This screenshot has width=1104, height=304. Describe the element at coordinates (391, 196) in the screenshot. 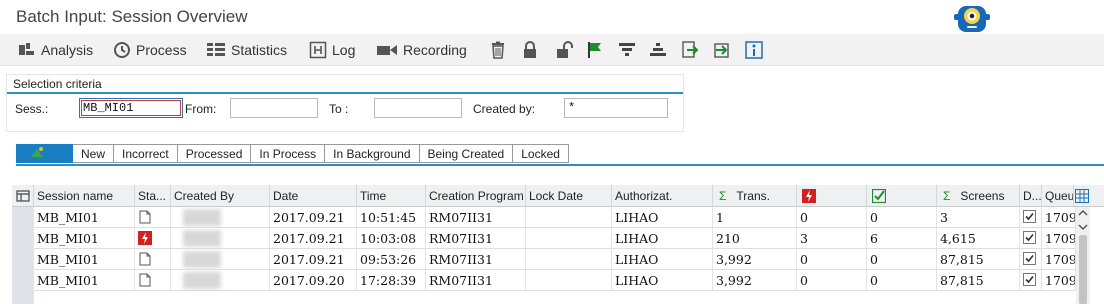

I see `header-time: Time` at that location.